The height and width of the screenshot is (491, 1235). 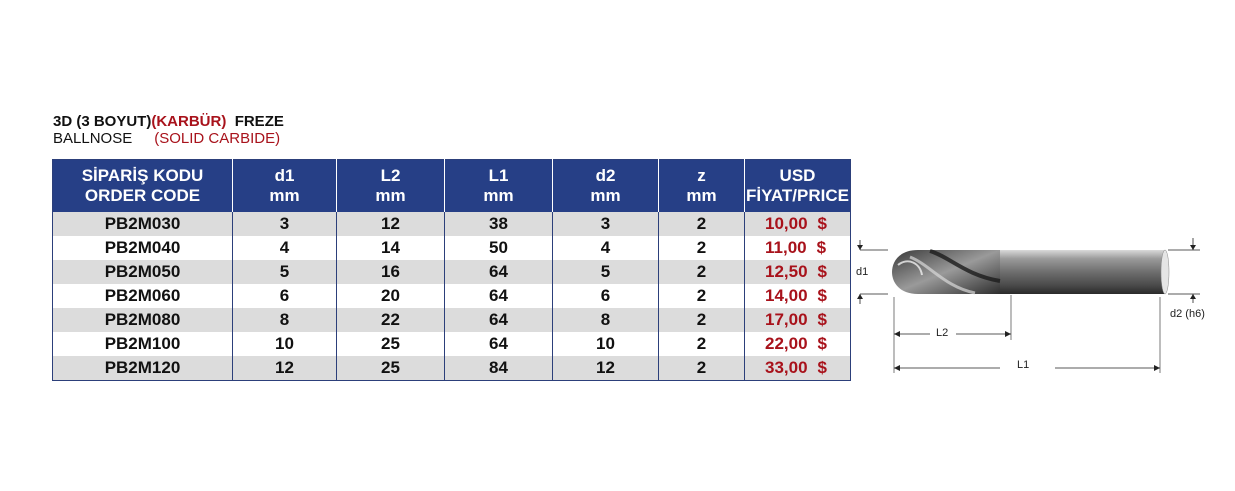 What do you see at coordinates (93, 138) in the screenshot?
I see `subtitle-ballnose: BALLNOSE` at bounding box center [93, 138].